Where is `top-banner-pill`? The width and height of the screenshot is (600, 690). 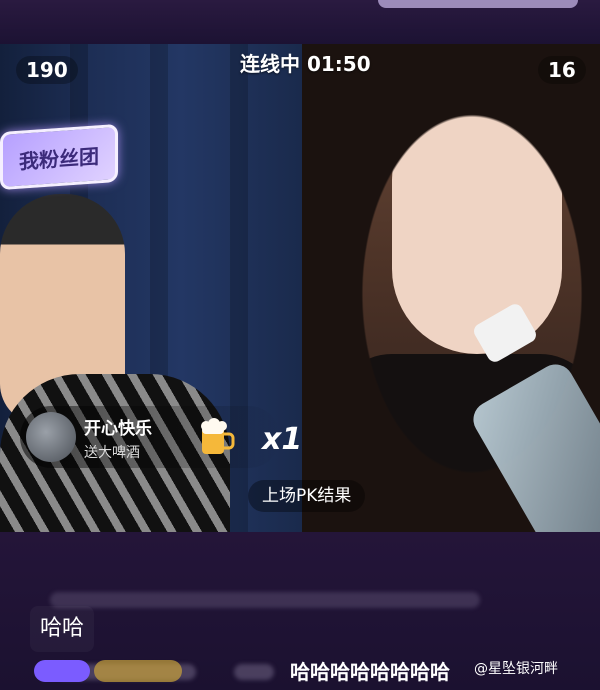 top-banner-pill is located at coordinates (478, 4).